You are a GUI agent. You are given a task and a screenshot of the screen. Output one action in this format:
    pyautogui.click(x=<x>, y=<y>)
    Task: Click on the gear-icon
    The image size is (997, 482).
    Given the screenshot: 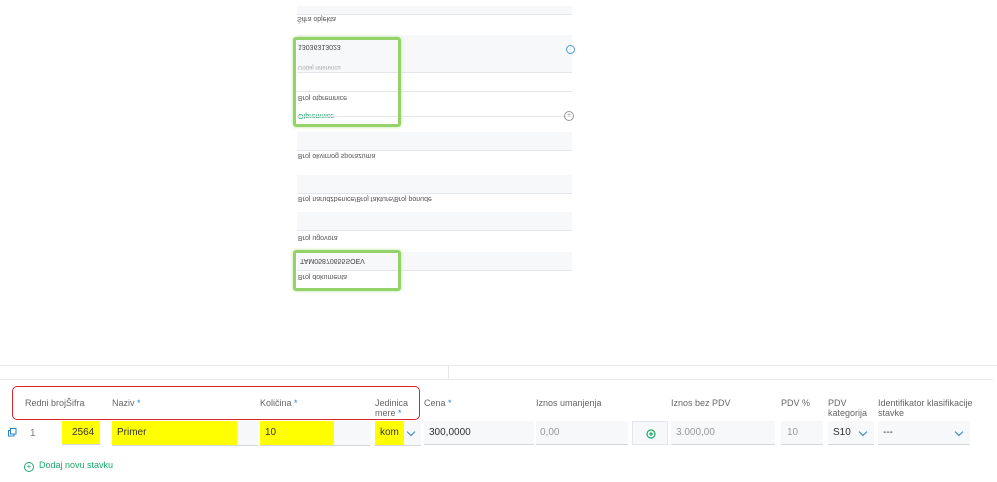 What is the action you would take?
    pyautogui.click(x=570, y=49)
    